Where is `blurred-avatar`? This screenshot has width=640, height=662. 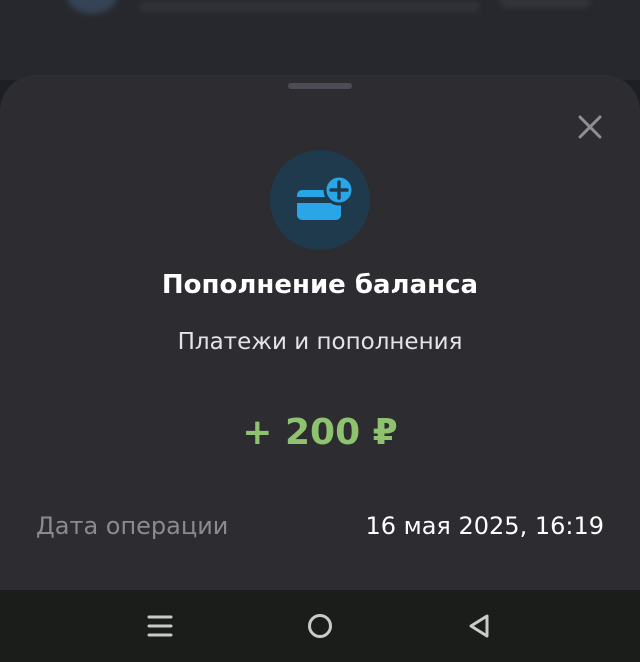
blurred-avatar is located at coordinates (92, 7).